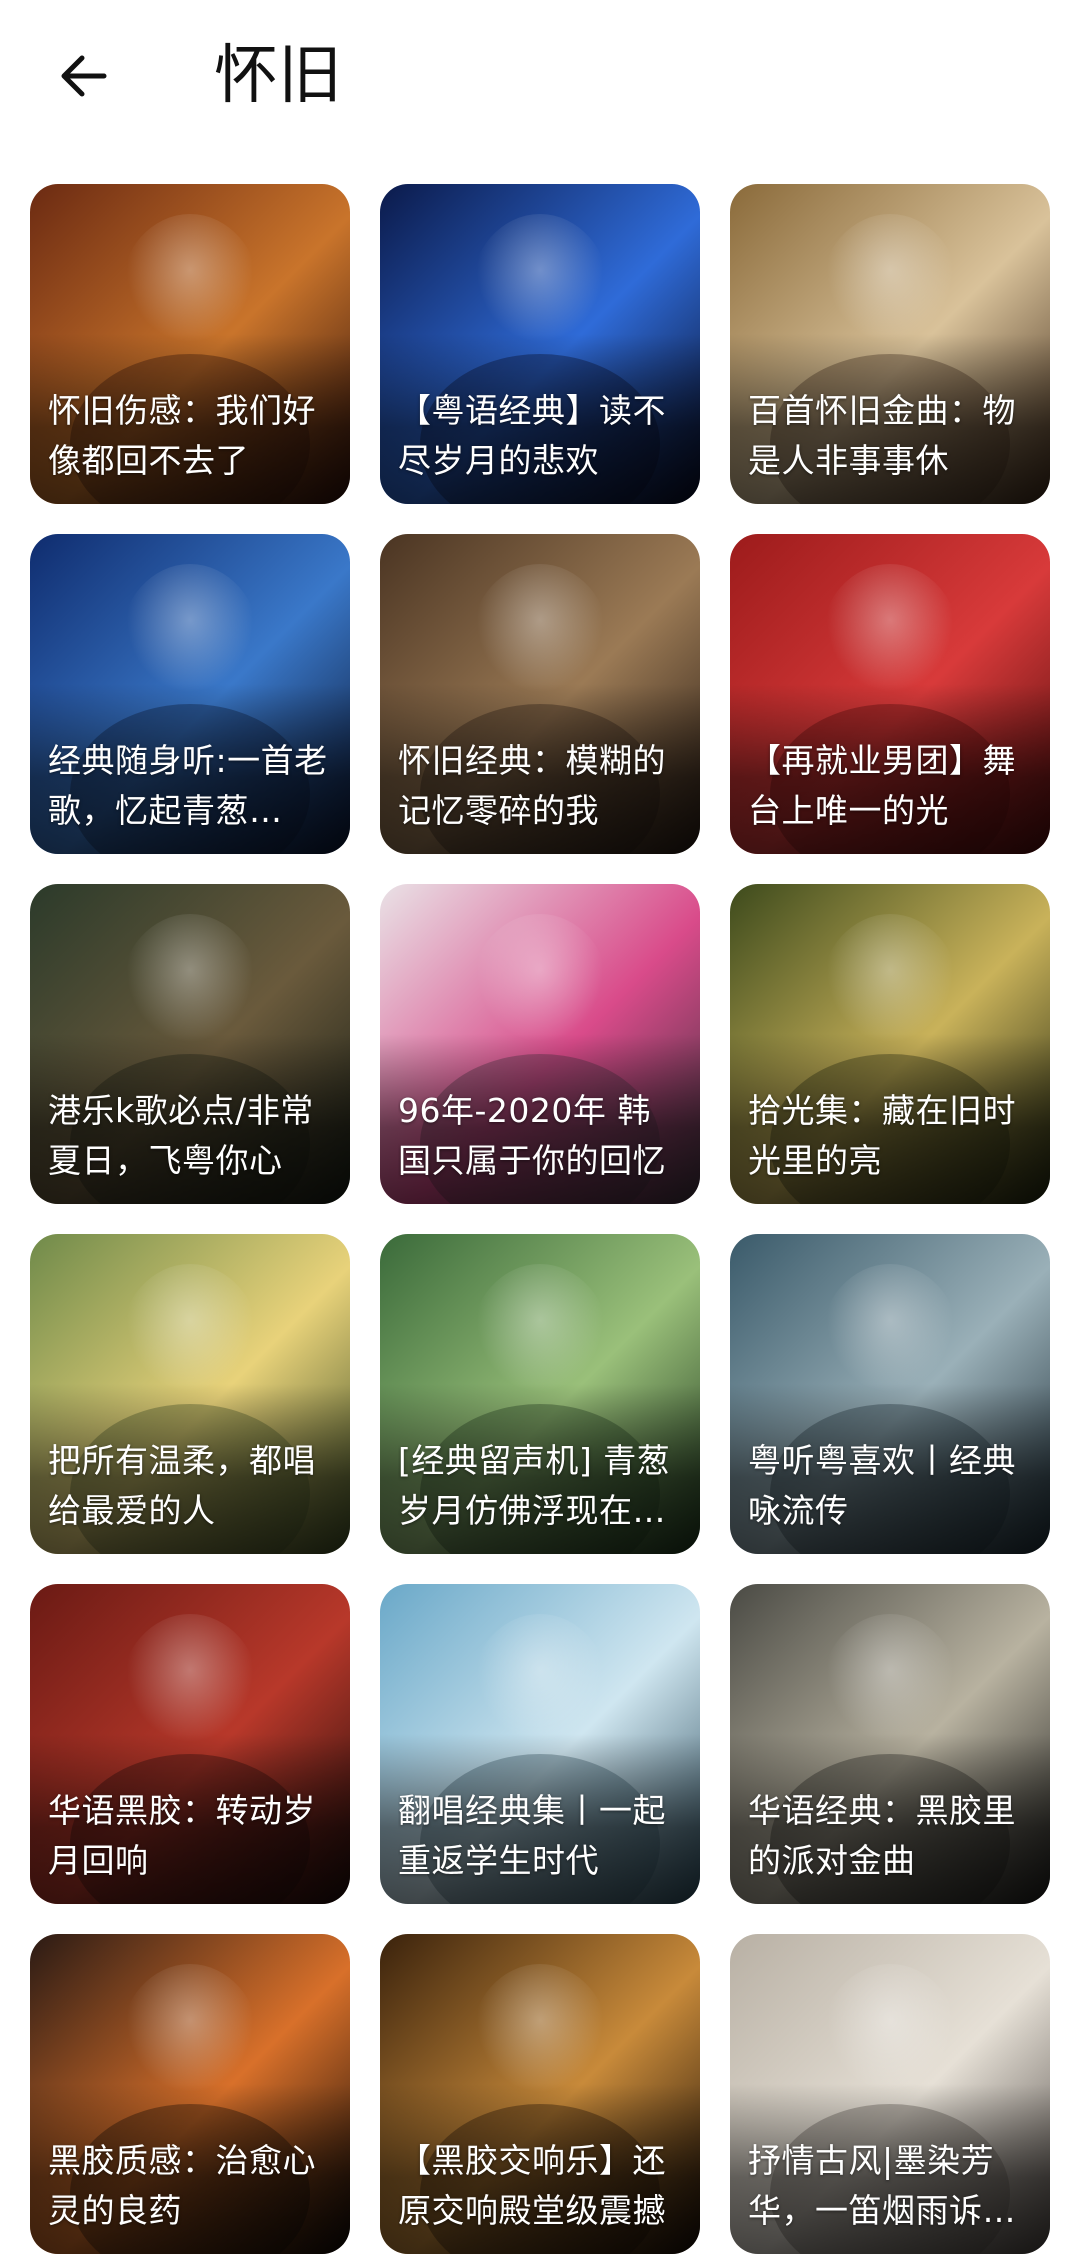 The height and width of the screenshot is (2263, 1080). What do you see at coordinates (532, 1835) in the screenshot?
I see `playlist-title: 翻唱经典集丨一起重返学生时代` at bounding box center [532, 1835].